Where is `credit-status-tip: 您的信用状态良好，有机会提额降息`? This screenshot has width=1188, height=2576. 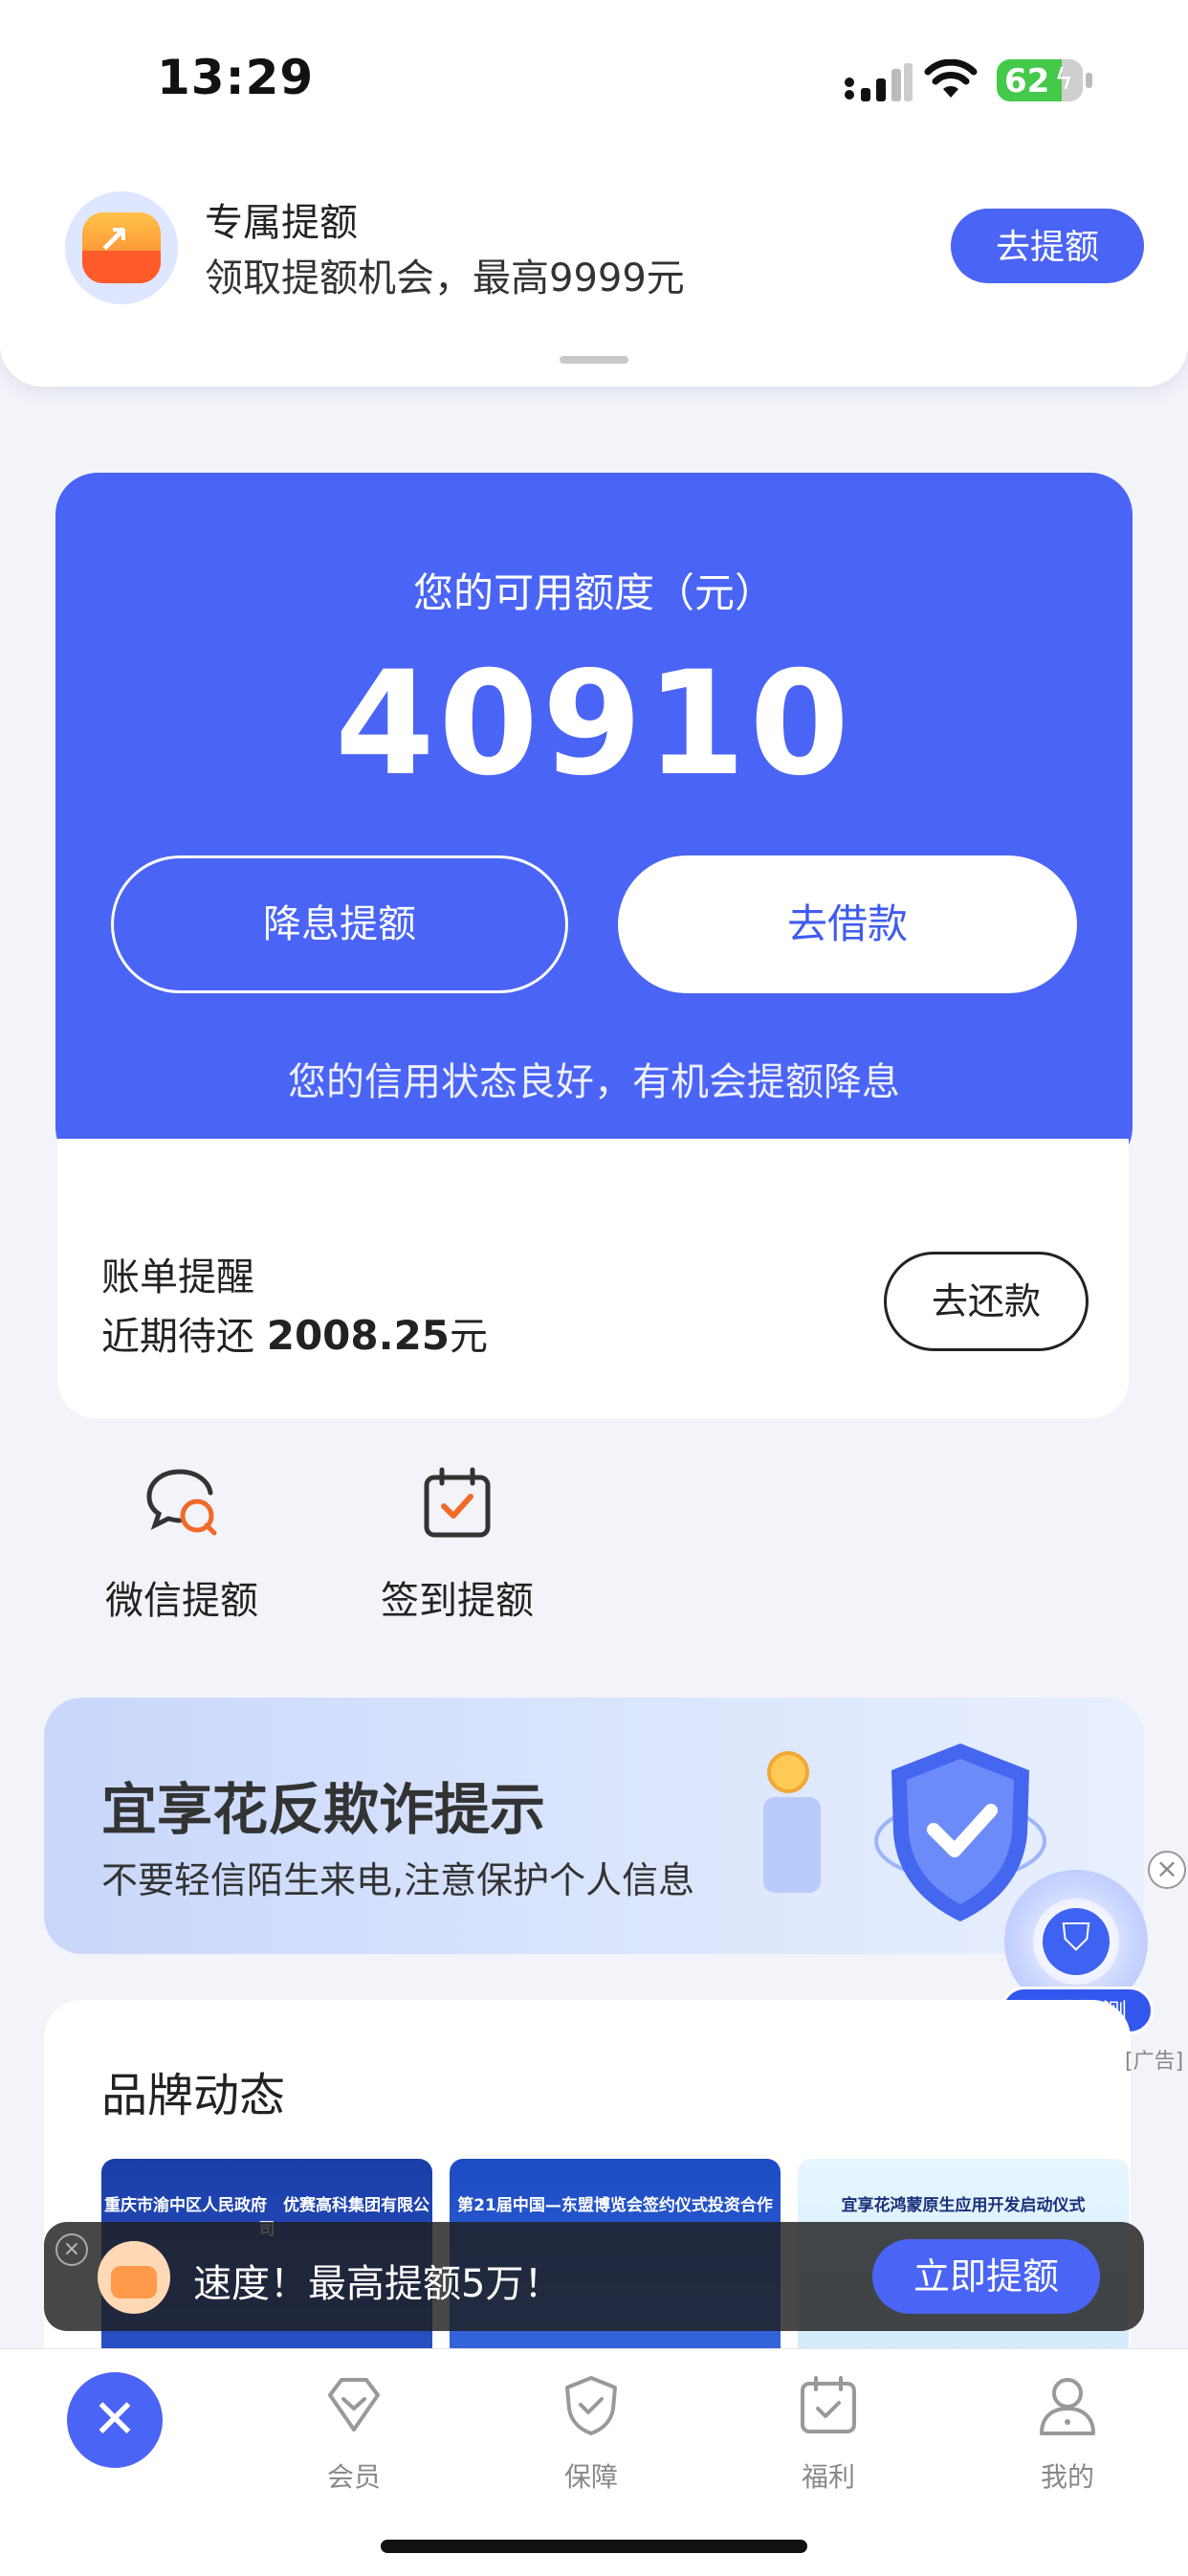 credit-status-tip: 您的信用状态良好，有机会提额降息 is located at coordinates (594, 1082).